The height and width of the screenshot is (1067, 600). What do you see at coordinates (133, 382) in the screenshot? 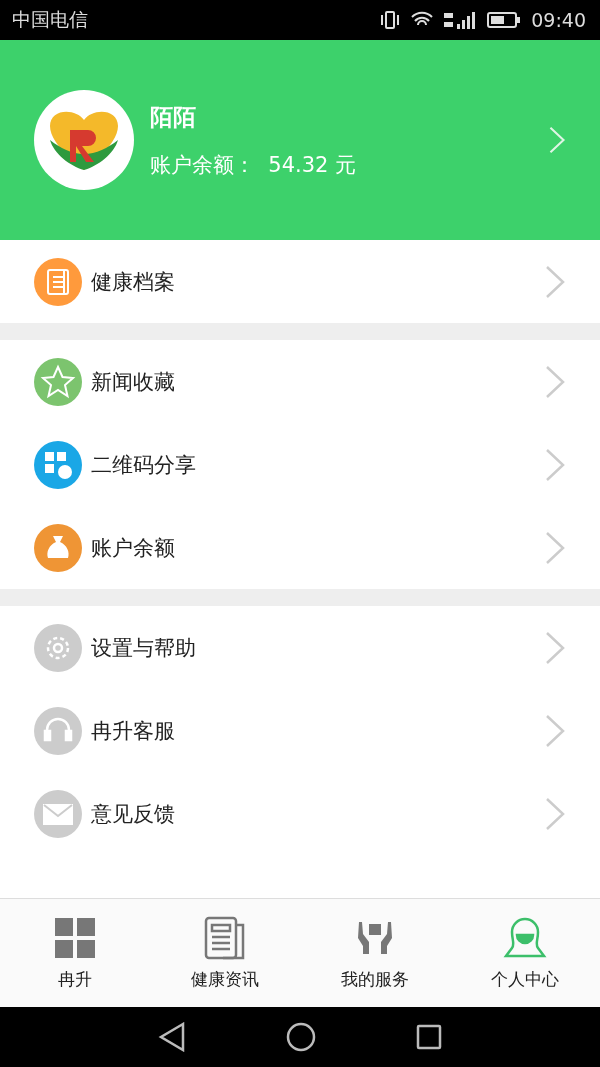
I see `menu-label: 新闻收藏` at bounding box center [133, 382].